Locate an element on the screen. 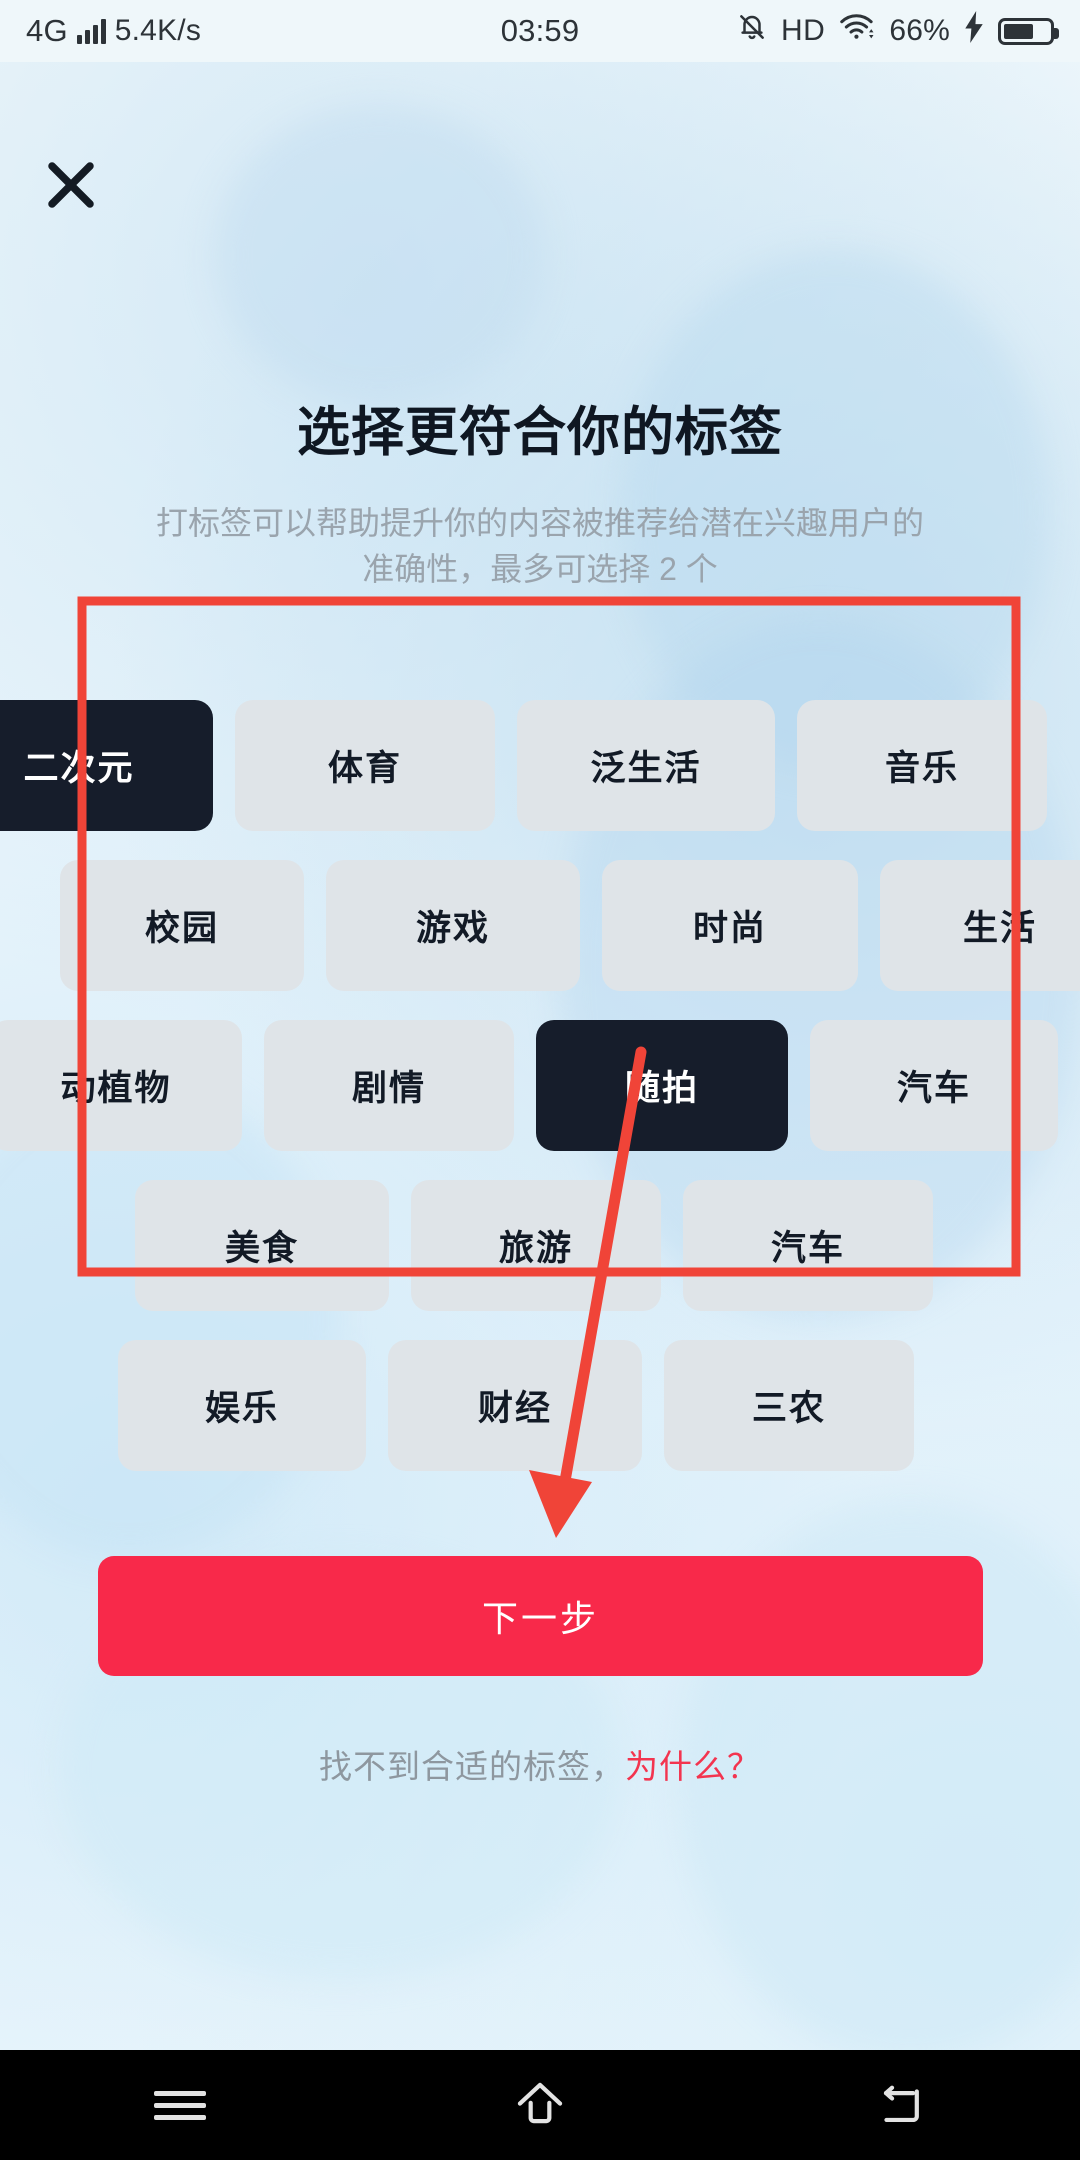  hd-label: HD is located at coordinates (803, 30).